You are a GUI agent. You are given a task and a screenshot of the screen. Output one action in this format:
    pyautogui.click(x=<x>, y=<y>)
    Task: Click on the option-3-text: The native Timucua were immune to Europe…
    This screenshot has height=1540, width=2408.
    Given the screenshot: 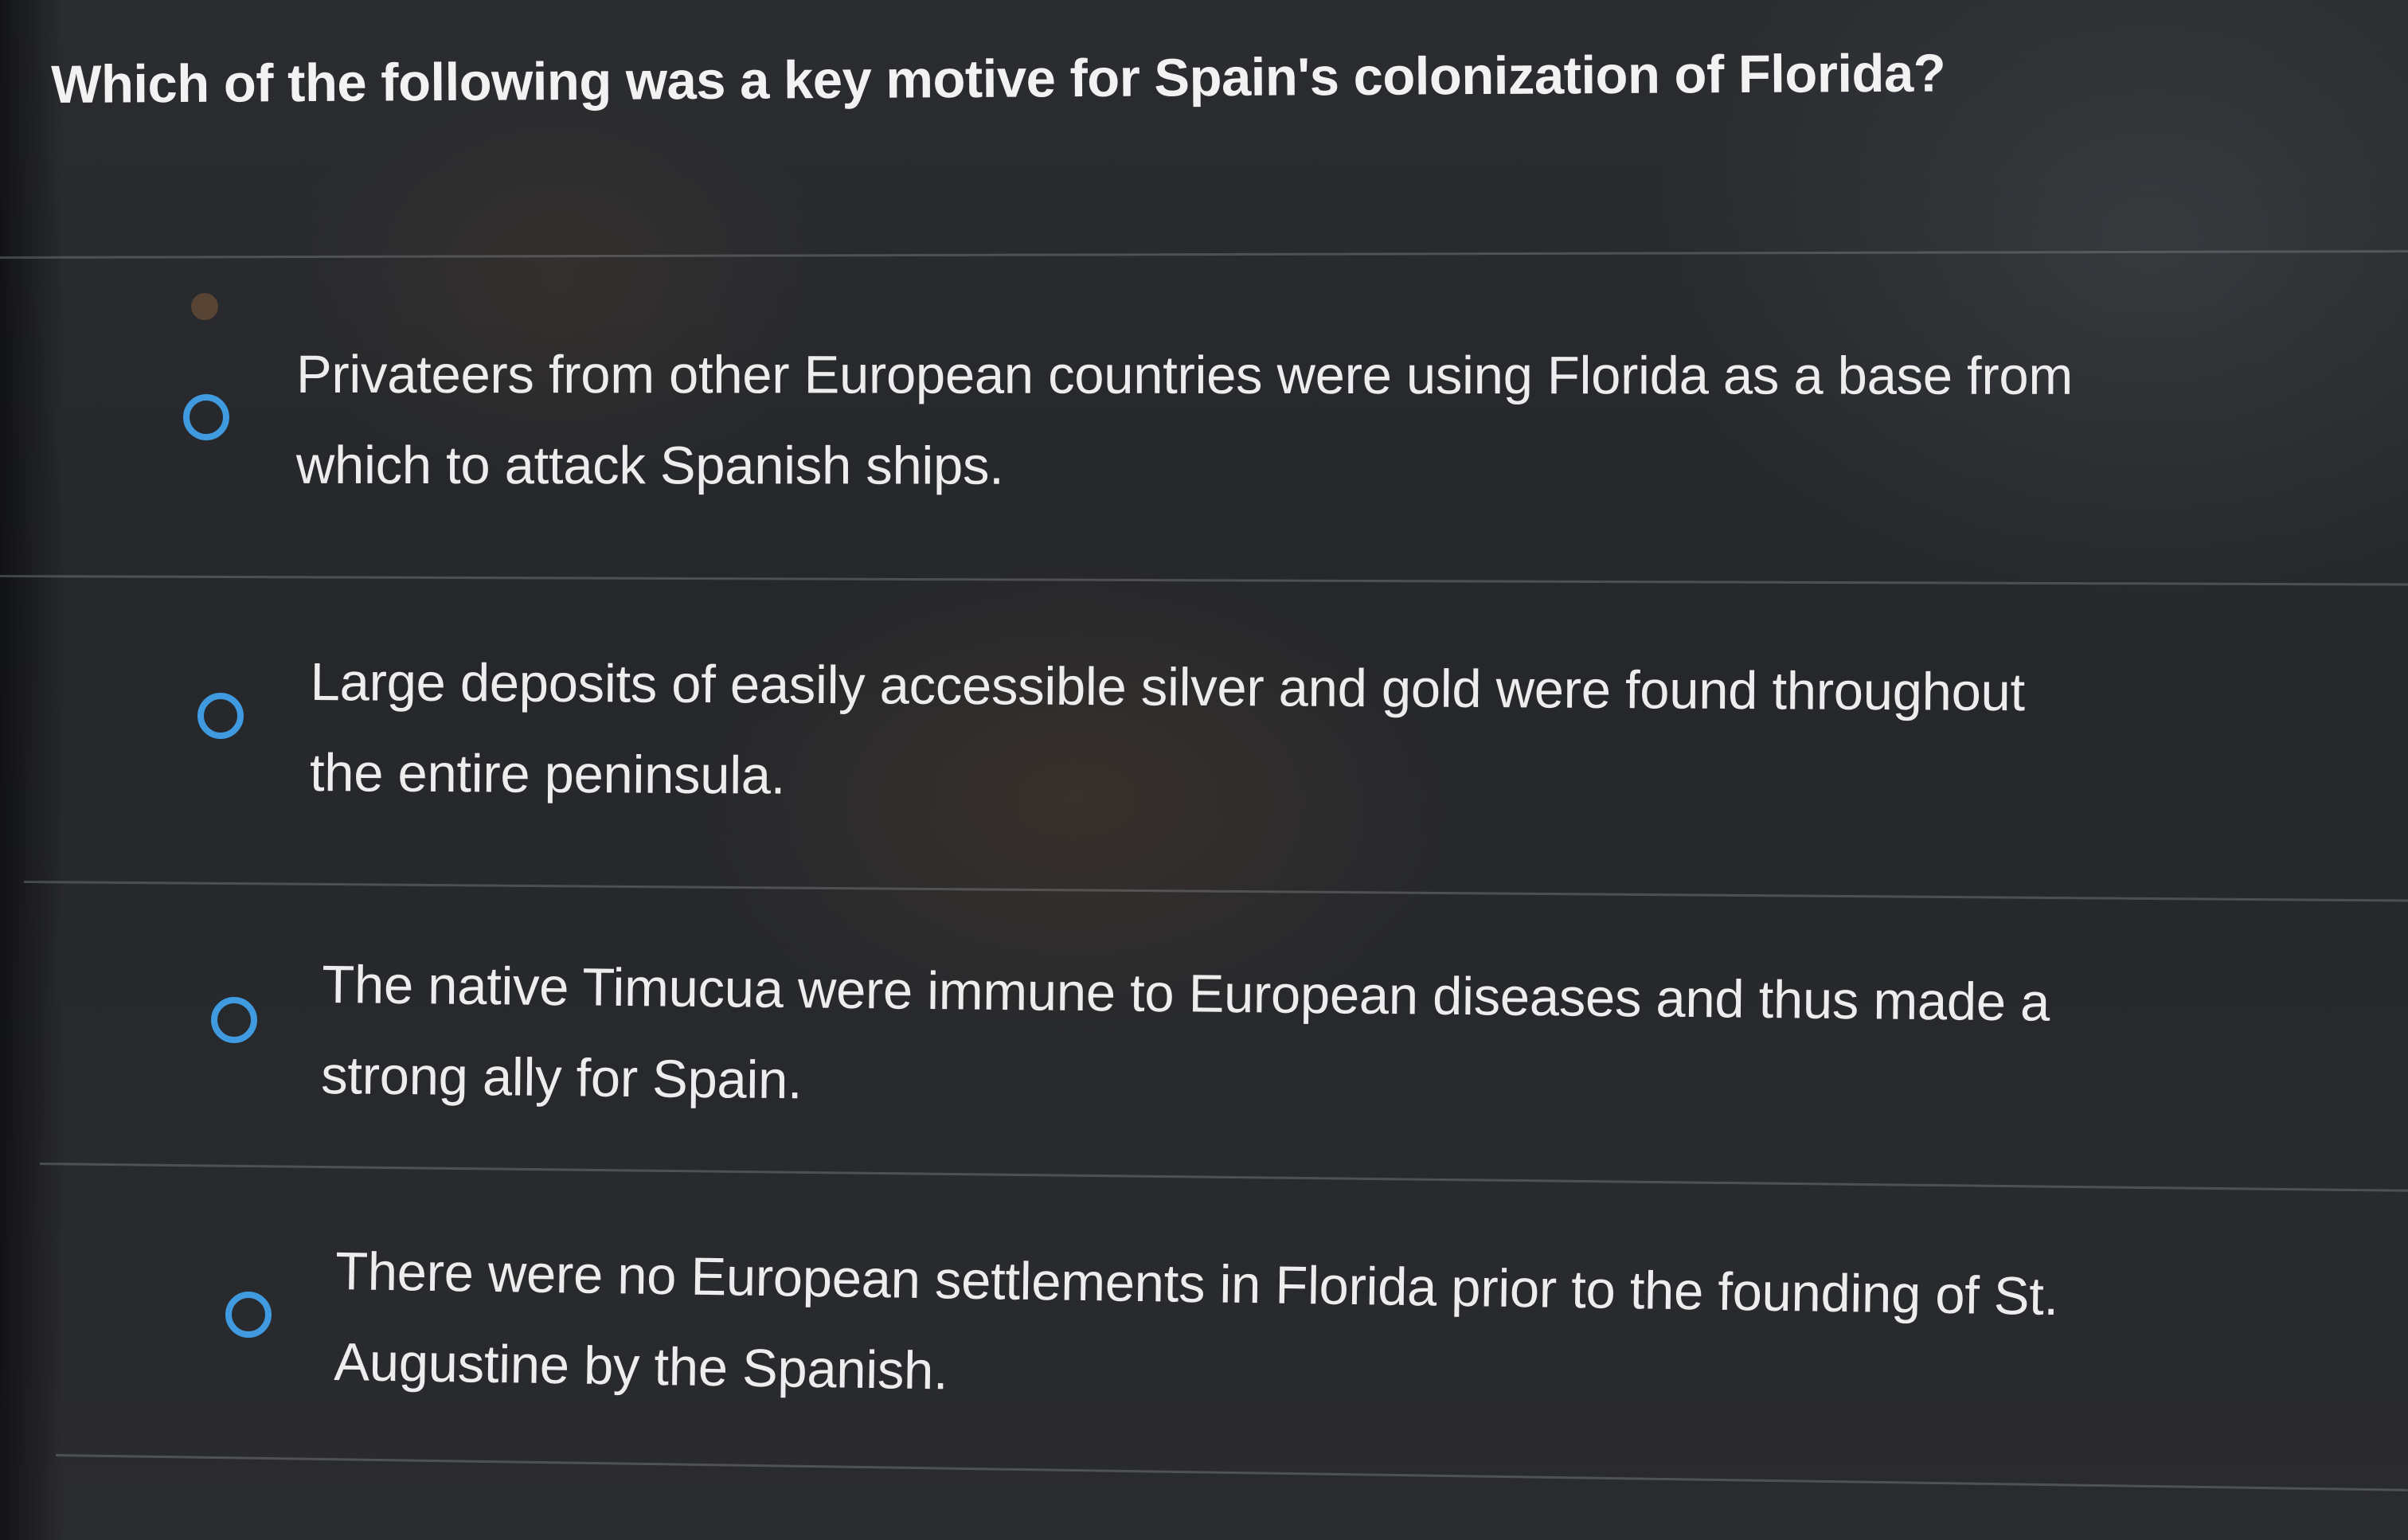 What is the action you would take?
    pyautogui.click(x=1357, y=1041)
    